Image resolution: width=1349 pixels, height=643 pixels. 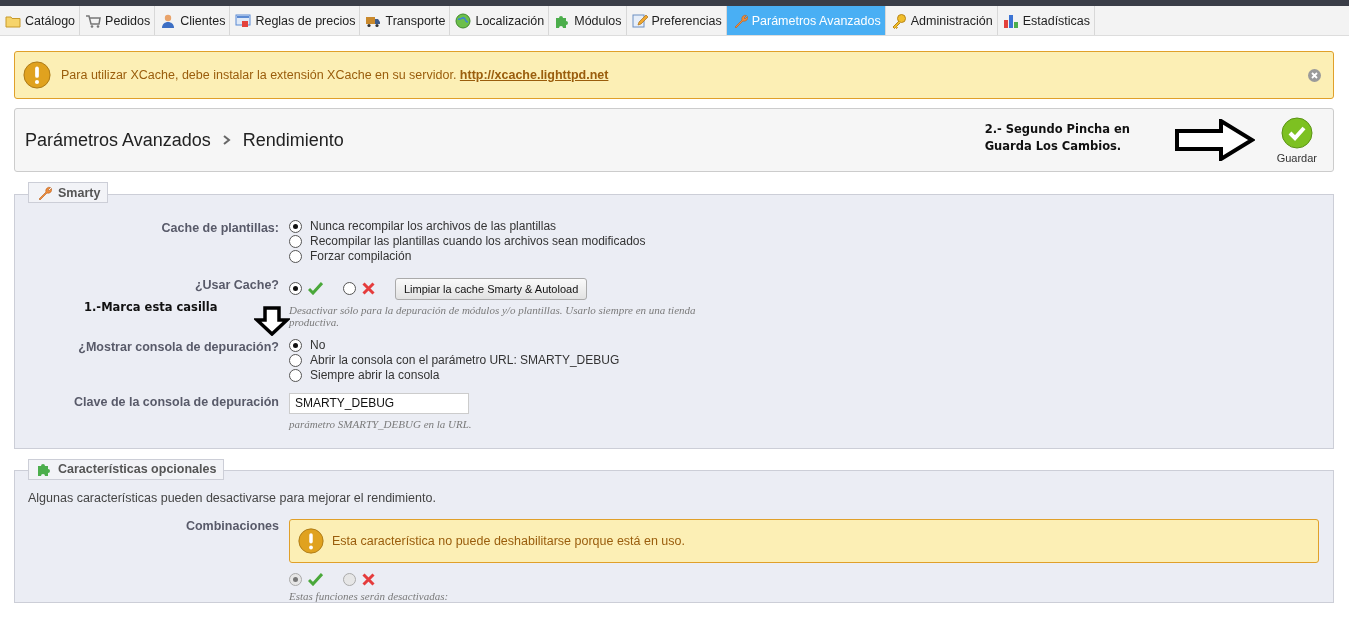 I want to click on wrench-icon, so click(x=44, y=192).